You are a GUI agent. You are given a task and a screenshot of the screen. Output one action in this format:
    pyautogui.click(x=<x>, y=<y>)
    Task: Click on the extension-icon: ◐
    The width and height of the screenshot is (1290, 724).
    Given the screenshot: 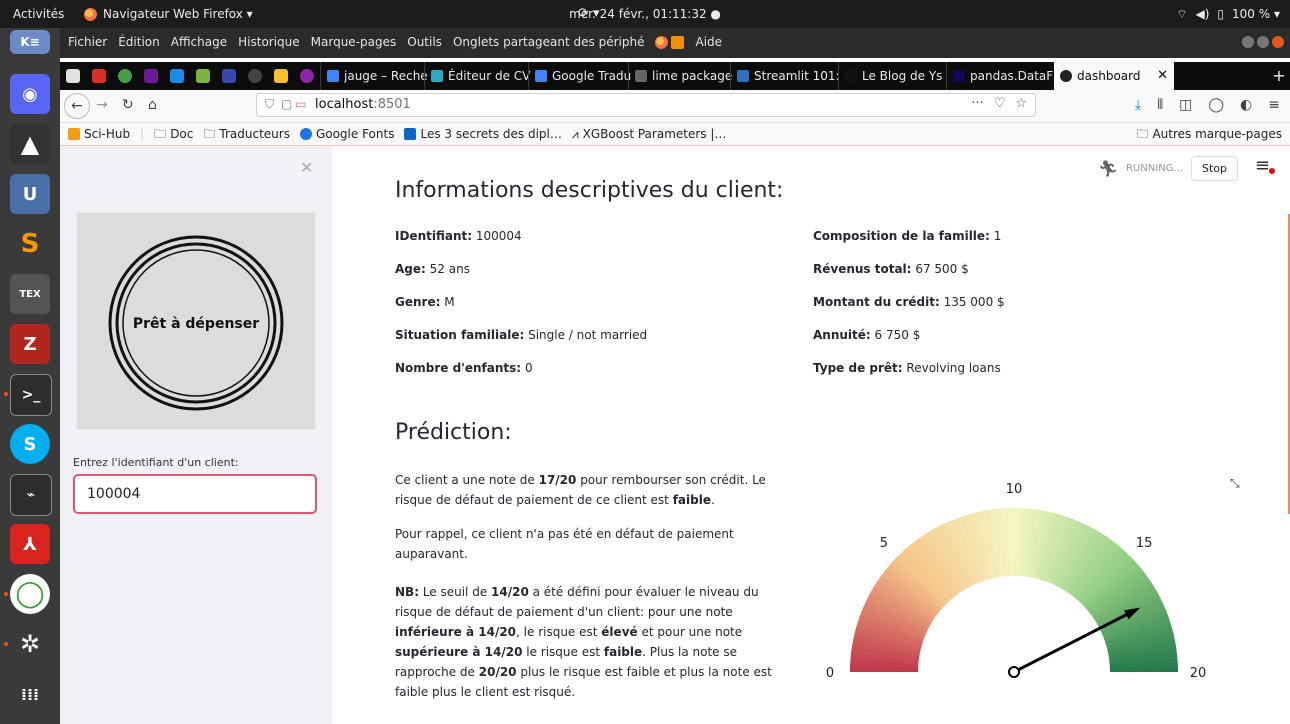 What is the action you would take?
    pyautogui.click(x=1246, y=105)
    